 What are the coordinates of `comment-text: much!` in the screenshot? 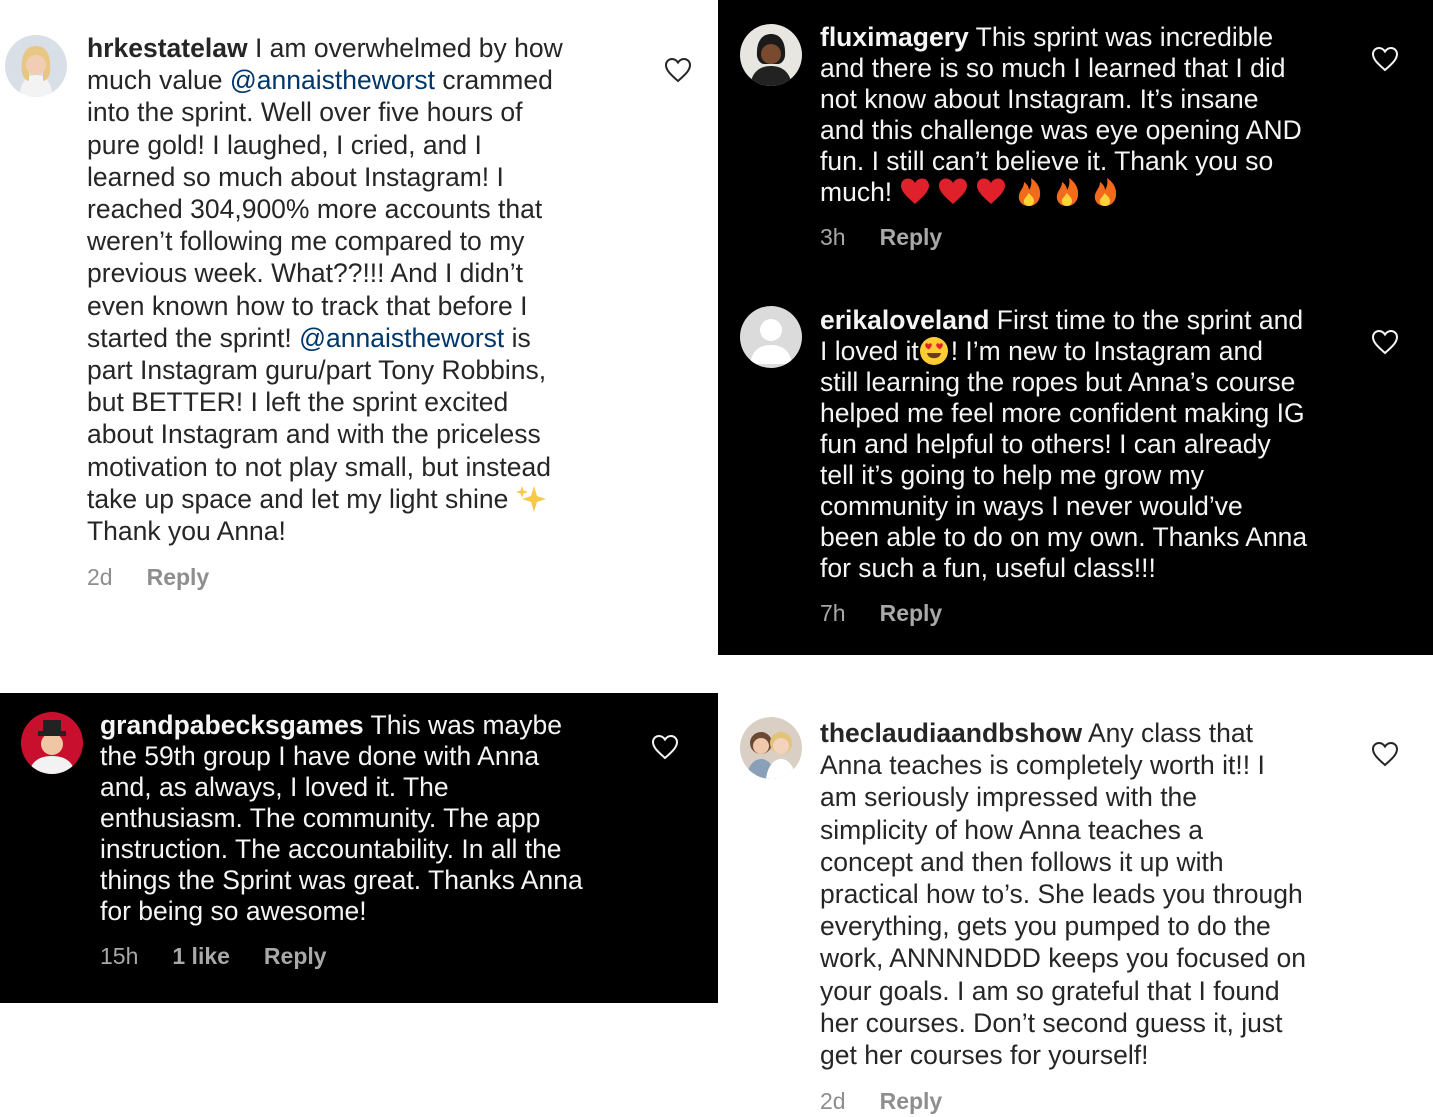 It's located at (856, 192).